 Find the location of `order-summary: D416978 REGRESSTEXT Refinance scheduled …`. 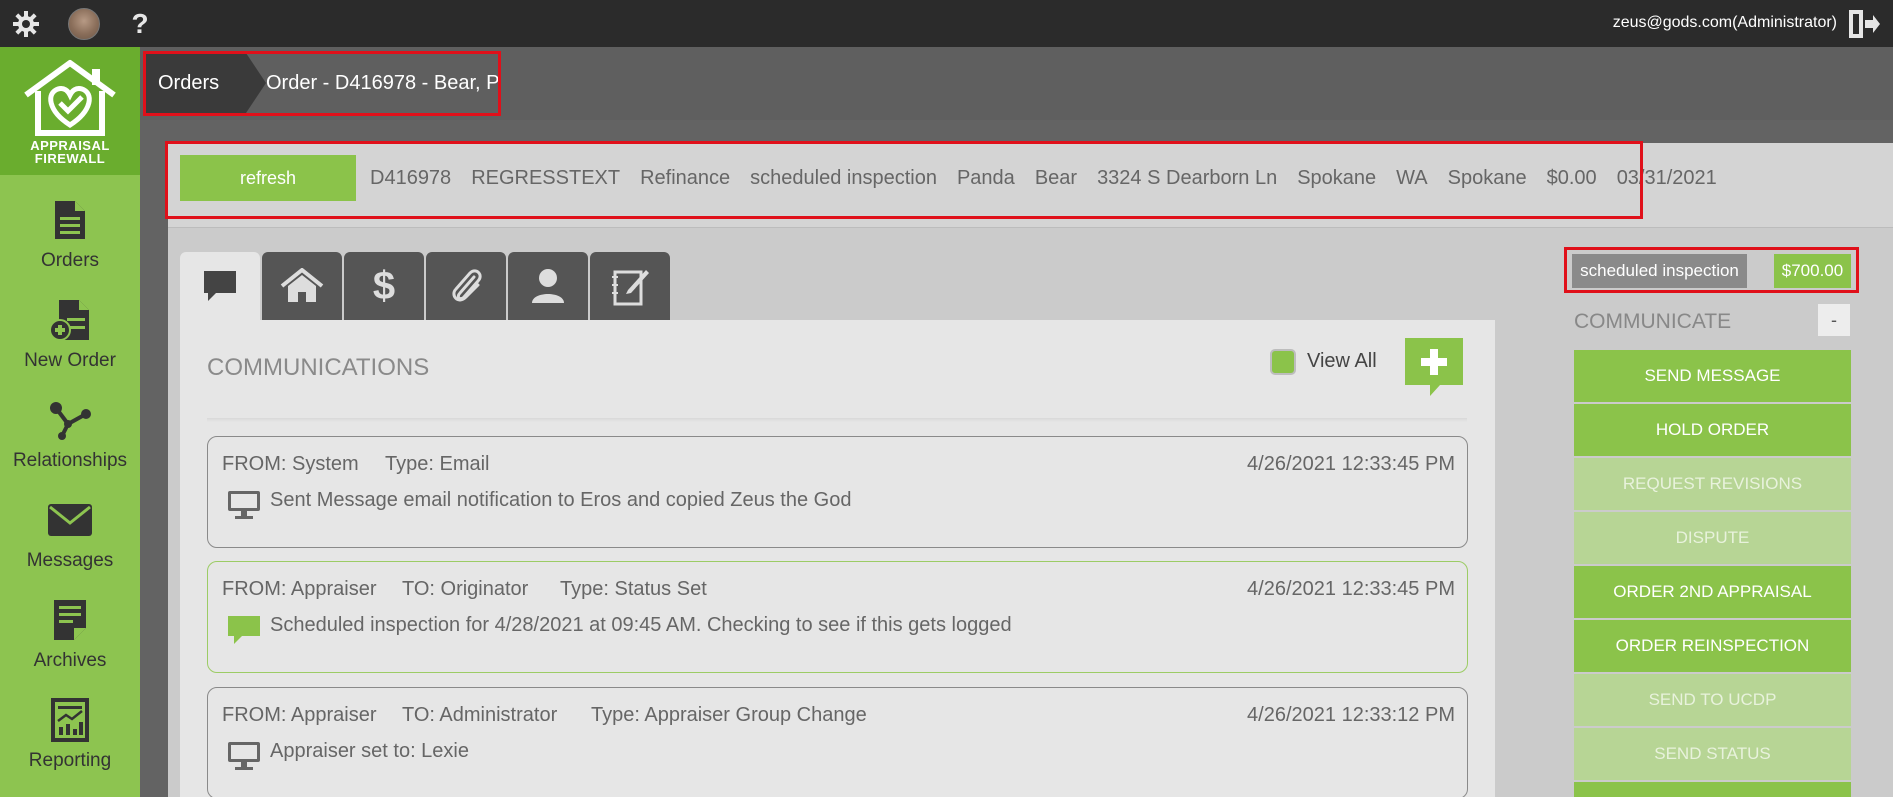

order-summary: D416978 REGRESSTEXT Refinance scheduled … is located at coordinates (1043, 178).